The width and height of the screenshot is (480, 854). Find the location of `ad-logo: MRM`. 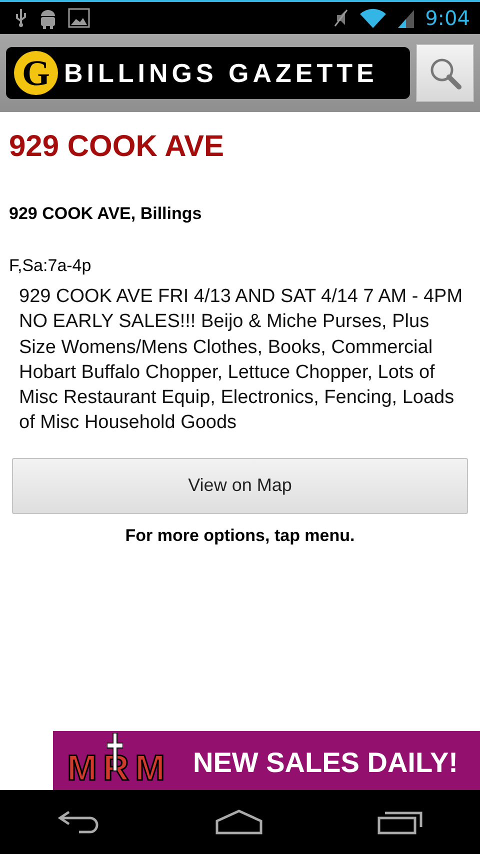

ad-logo: MRM is located at coordinates (119, 760).